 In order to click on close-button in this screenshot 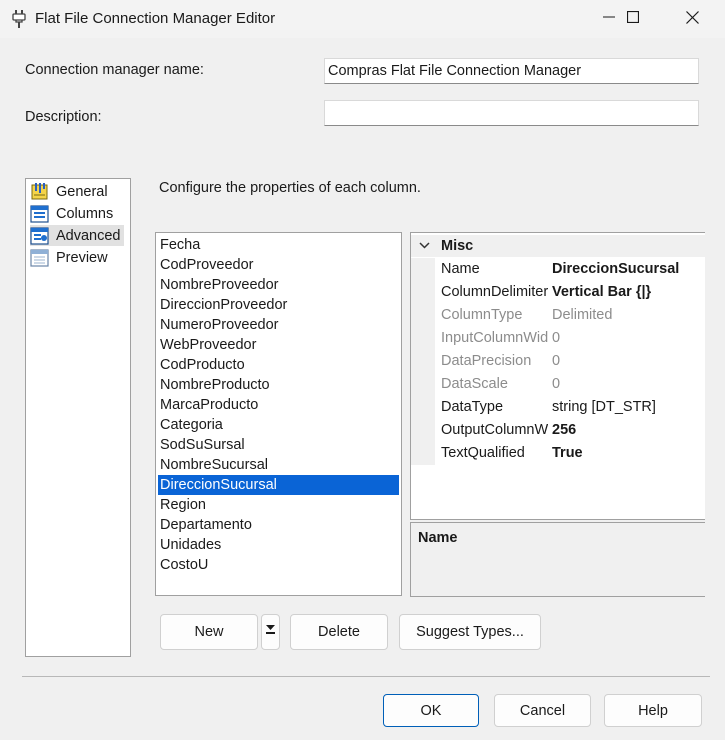, I will do `click(692, 19)`.